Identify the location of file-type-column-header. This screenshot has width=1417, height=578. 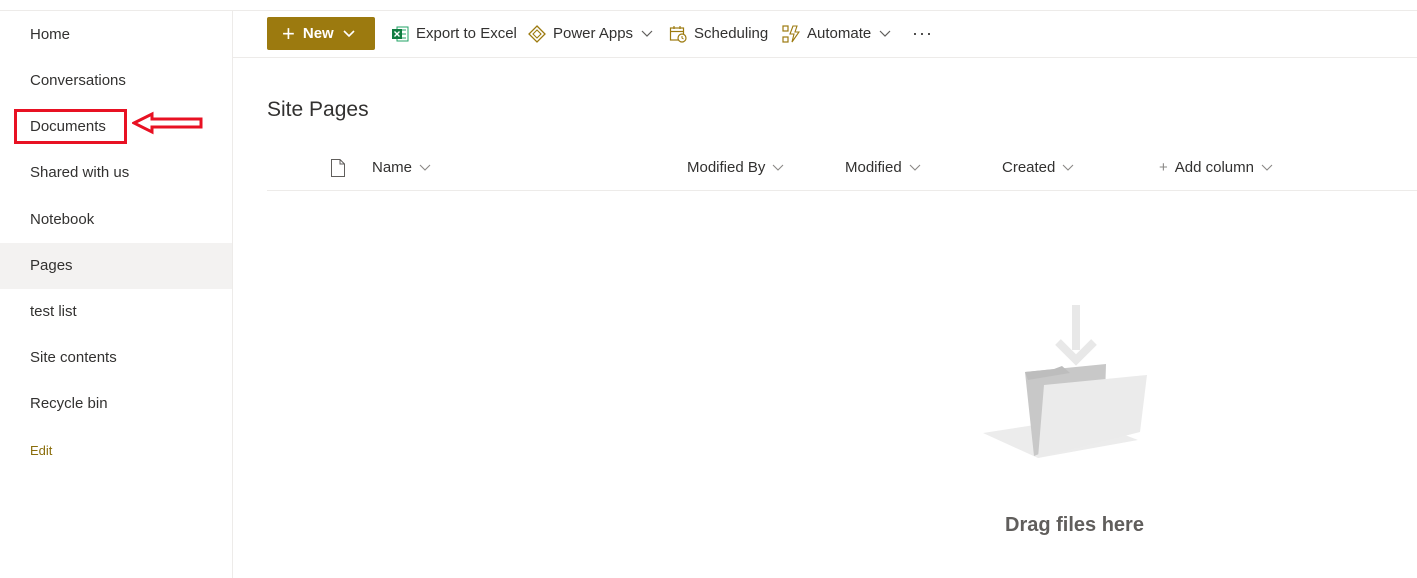
(338, 168).